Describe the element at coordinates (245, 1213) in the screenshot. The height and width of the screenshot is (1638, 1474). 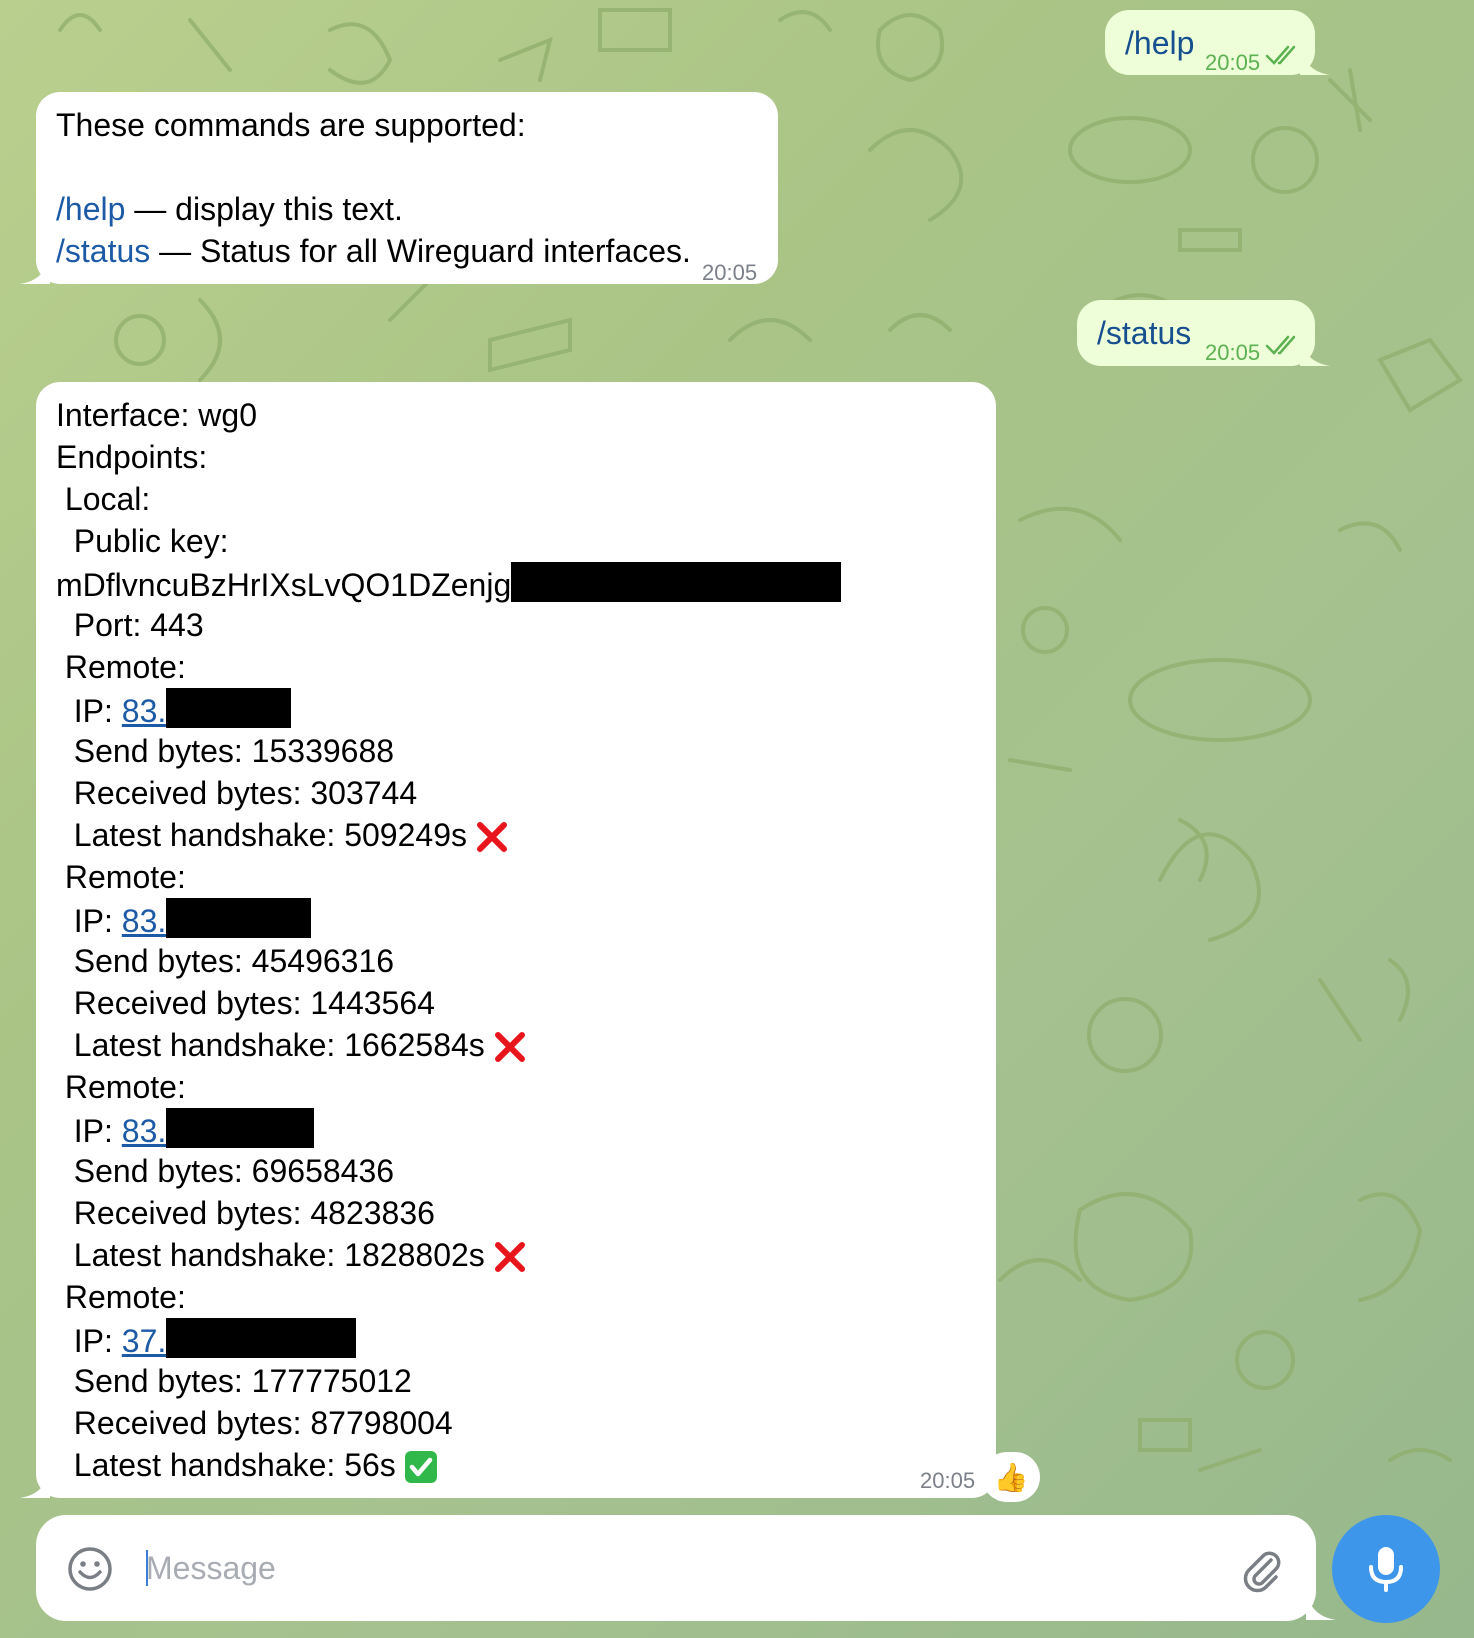
I see `received-bytes-line: Received bytes: 4823836` at that location.